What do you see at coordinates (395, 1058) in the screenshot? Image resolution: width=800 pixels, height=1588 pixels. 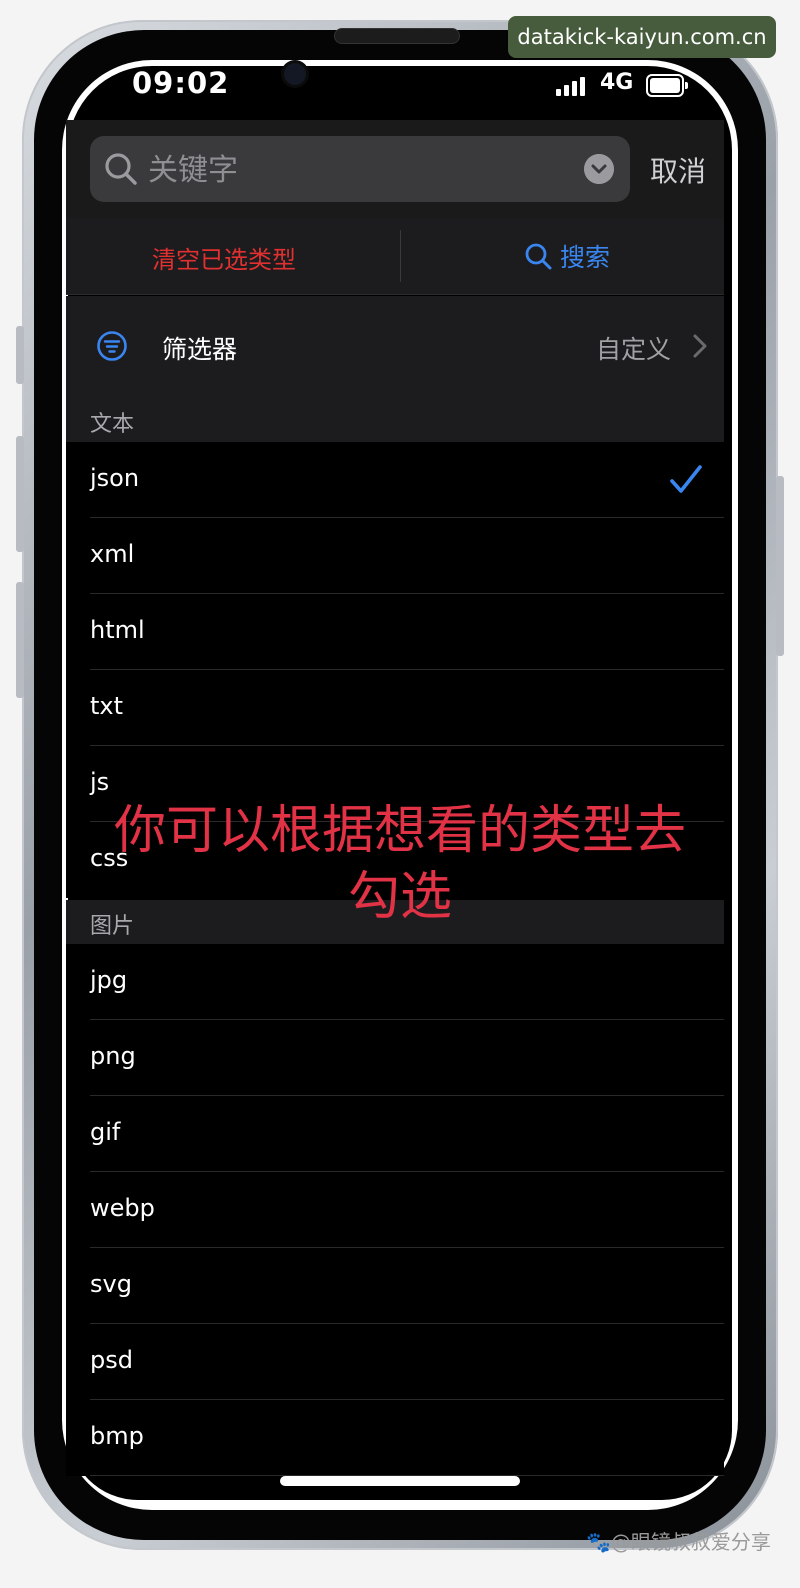 I see `list-item: png` at bounding box center [395, 1058].